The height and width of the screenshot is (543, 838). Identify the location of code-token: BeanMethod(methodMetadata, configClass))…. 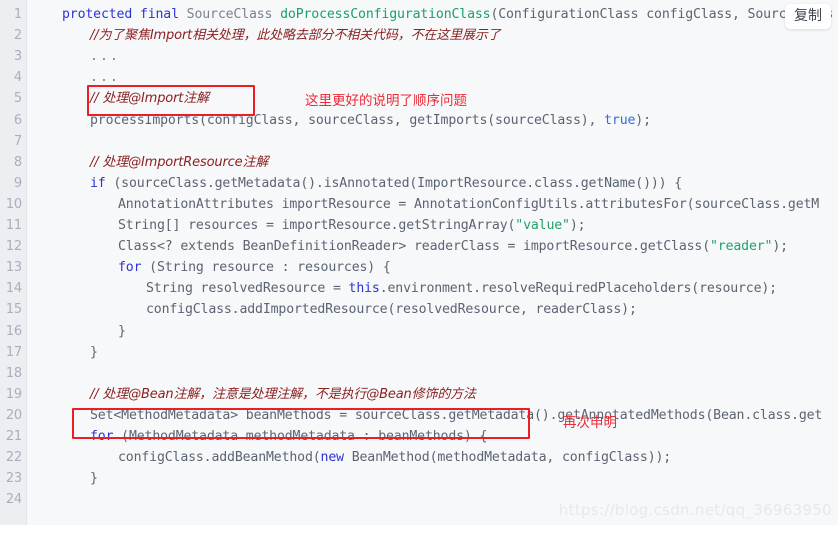
(507, 458).